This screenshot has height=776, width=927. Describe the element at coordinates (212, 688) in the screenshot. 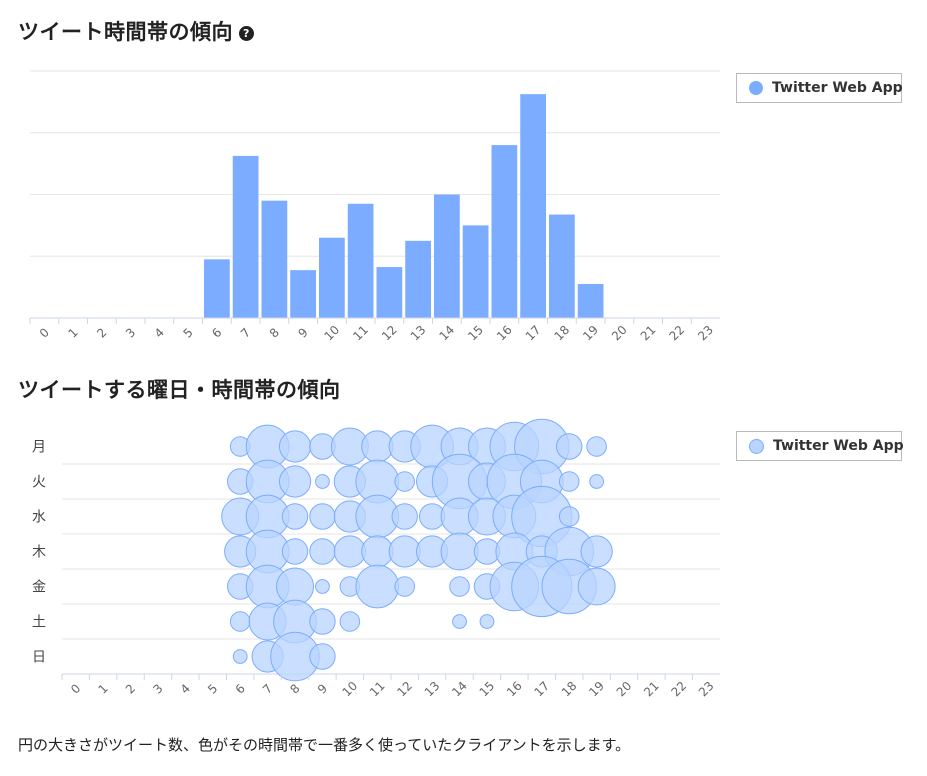

I see `bubble-x-tick-label: 5` at that location.